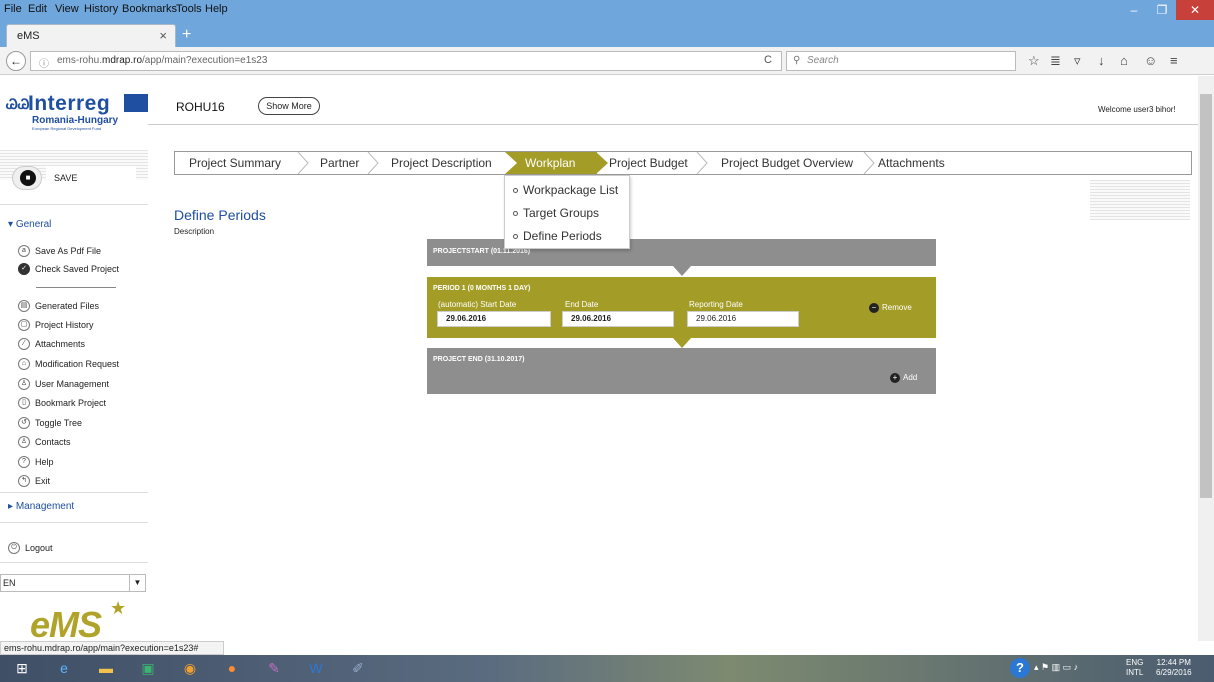 The height and width of the screenshot is (682, 1214). I want to click on back-arrow-icon: ←, so click(16, 61).